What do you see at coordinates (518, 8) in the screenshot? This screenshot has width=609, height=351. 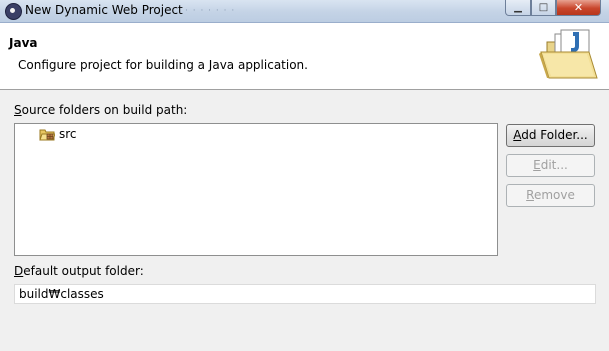 I see `minimize-button: ▁` at bounding box center [518, 8].